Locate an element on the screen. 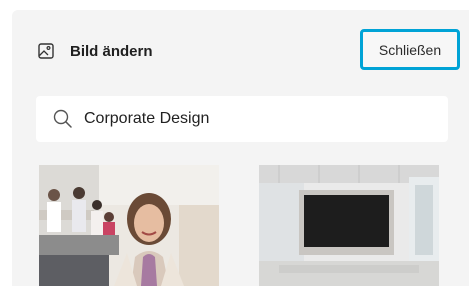 This screenshot has width=469, height=286. search-box is located at coordinates (242, 119).